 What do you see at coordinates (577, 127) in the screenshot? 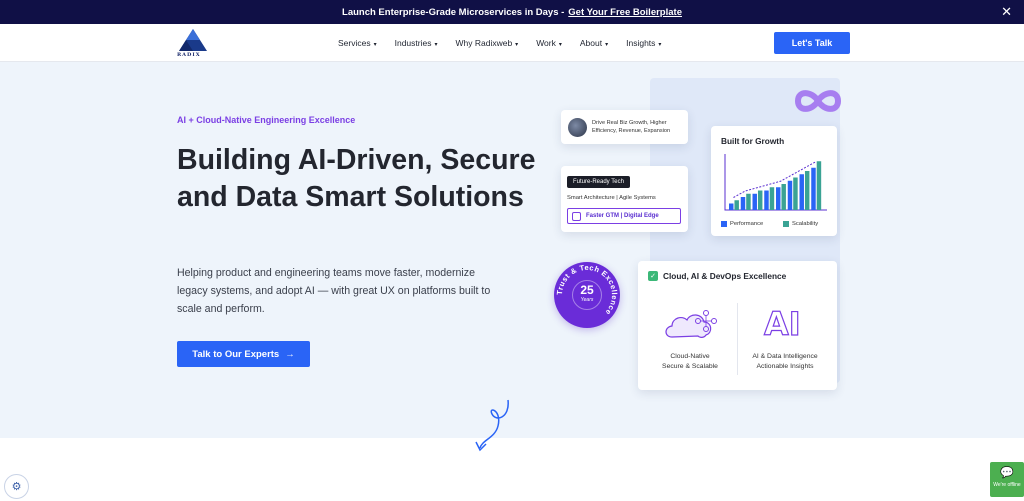
I see `avatar` at bounding box center [577, 127].